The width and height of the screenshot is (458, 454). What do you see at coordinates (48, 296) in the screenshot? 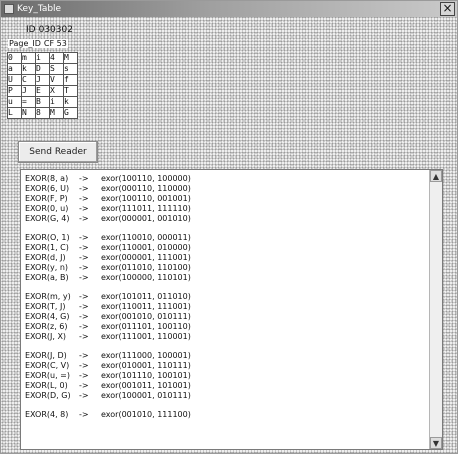
I see `log-operation: EXOR(m, y)` at bounding box center [48, 296].